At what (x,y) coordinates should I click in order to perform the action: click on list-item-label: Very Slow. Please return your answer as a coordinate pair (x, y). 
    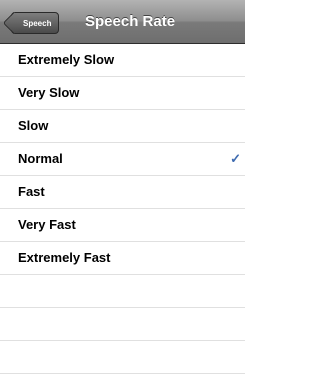
    Looking at the image, I should click on (49, 92).